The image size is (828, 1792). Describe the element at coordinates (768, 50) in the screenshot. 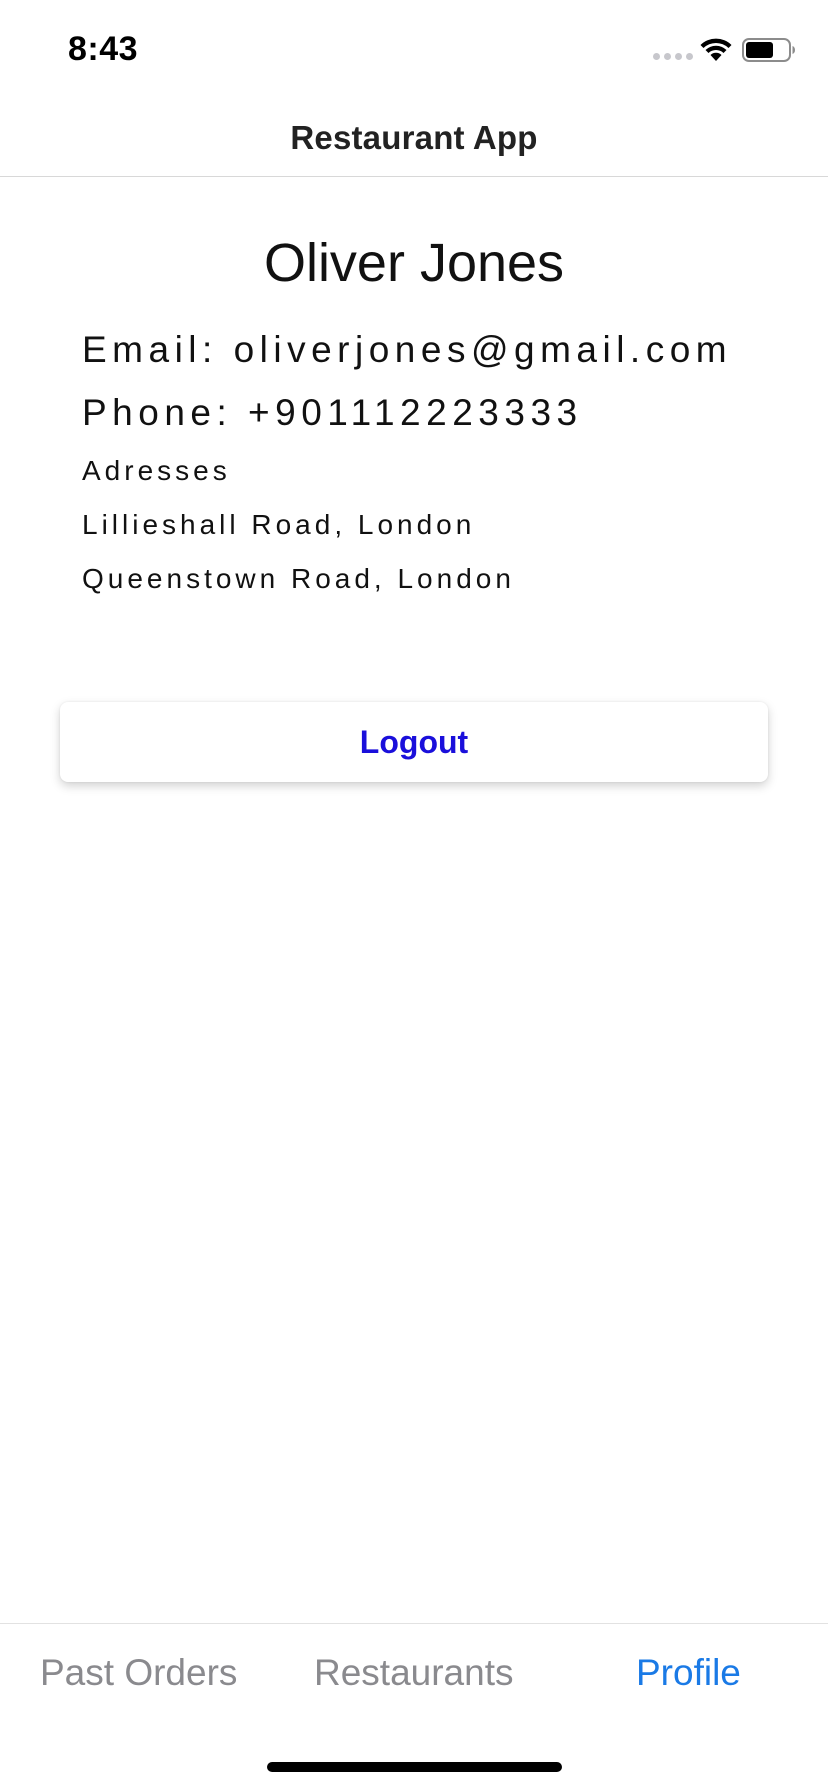

I see `battery-icon` at that location.